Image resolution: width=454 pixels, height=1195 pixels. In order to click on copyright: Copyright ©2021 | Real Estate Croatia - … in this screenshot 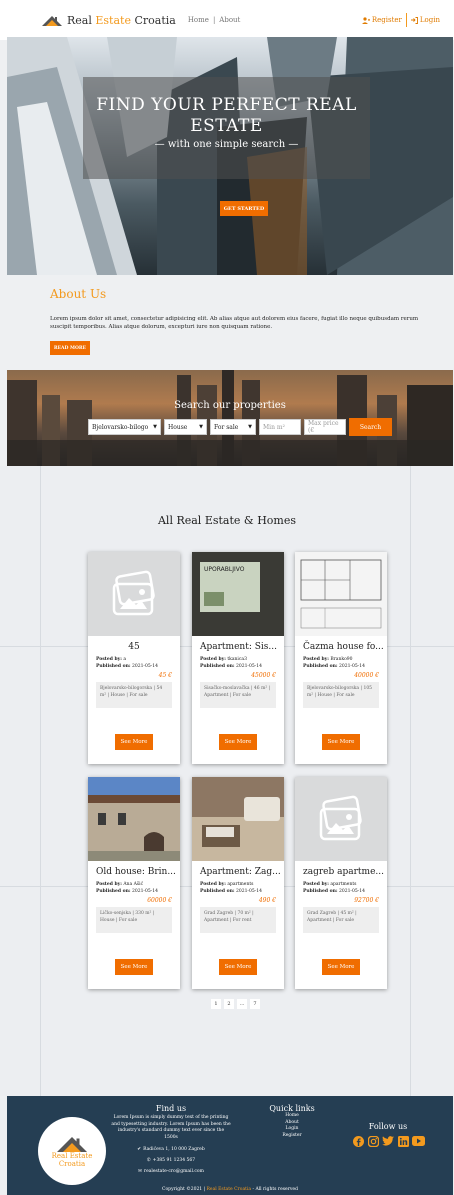, I will do `click(230, 1189)`.